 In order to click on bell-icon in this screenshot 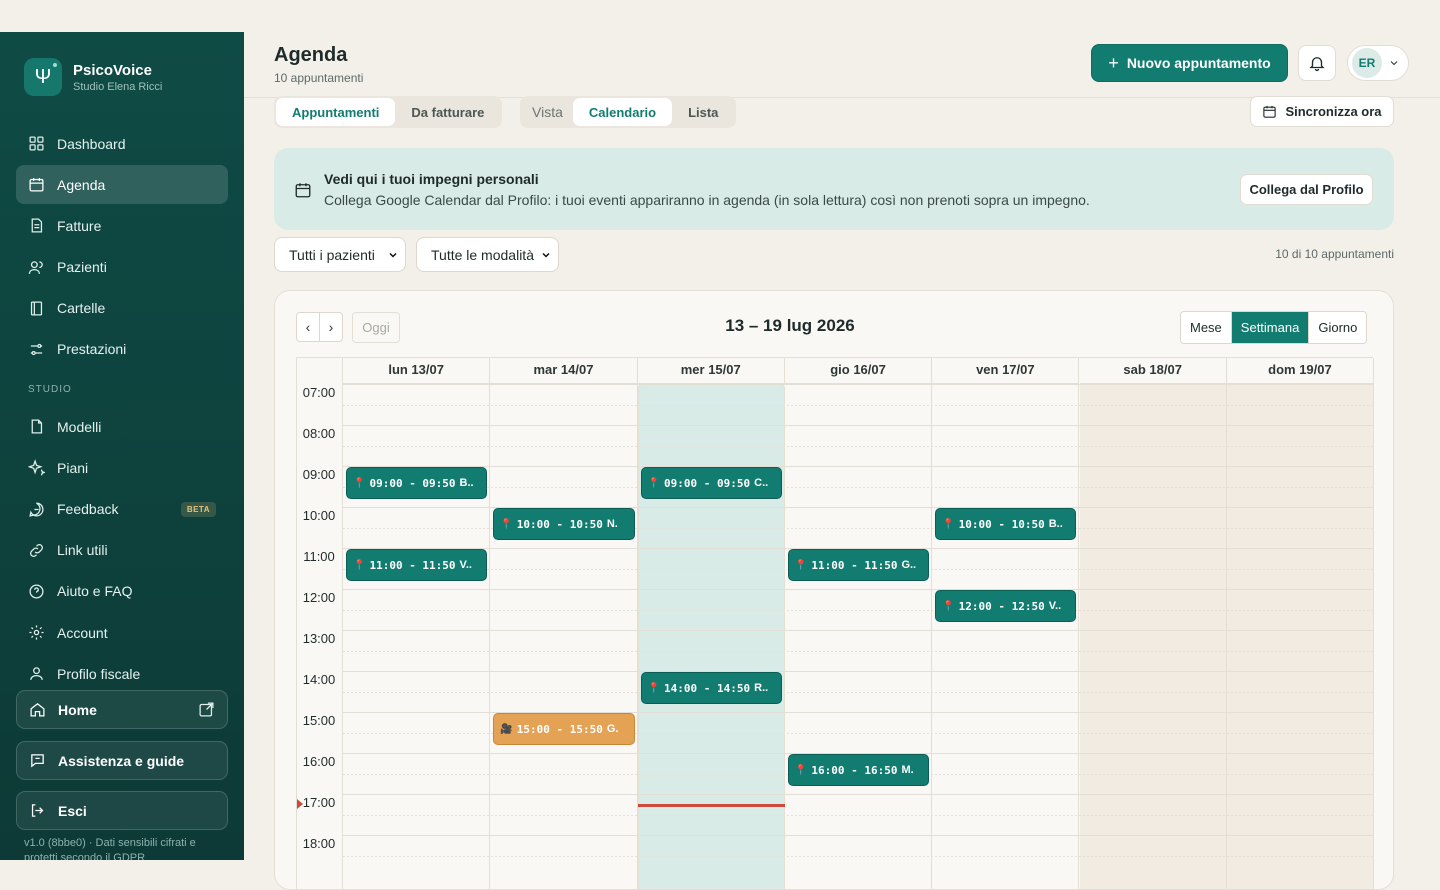, I will do `click(1317, 64)`.